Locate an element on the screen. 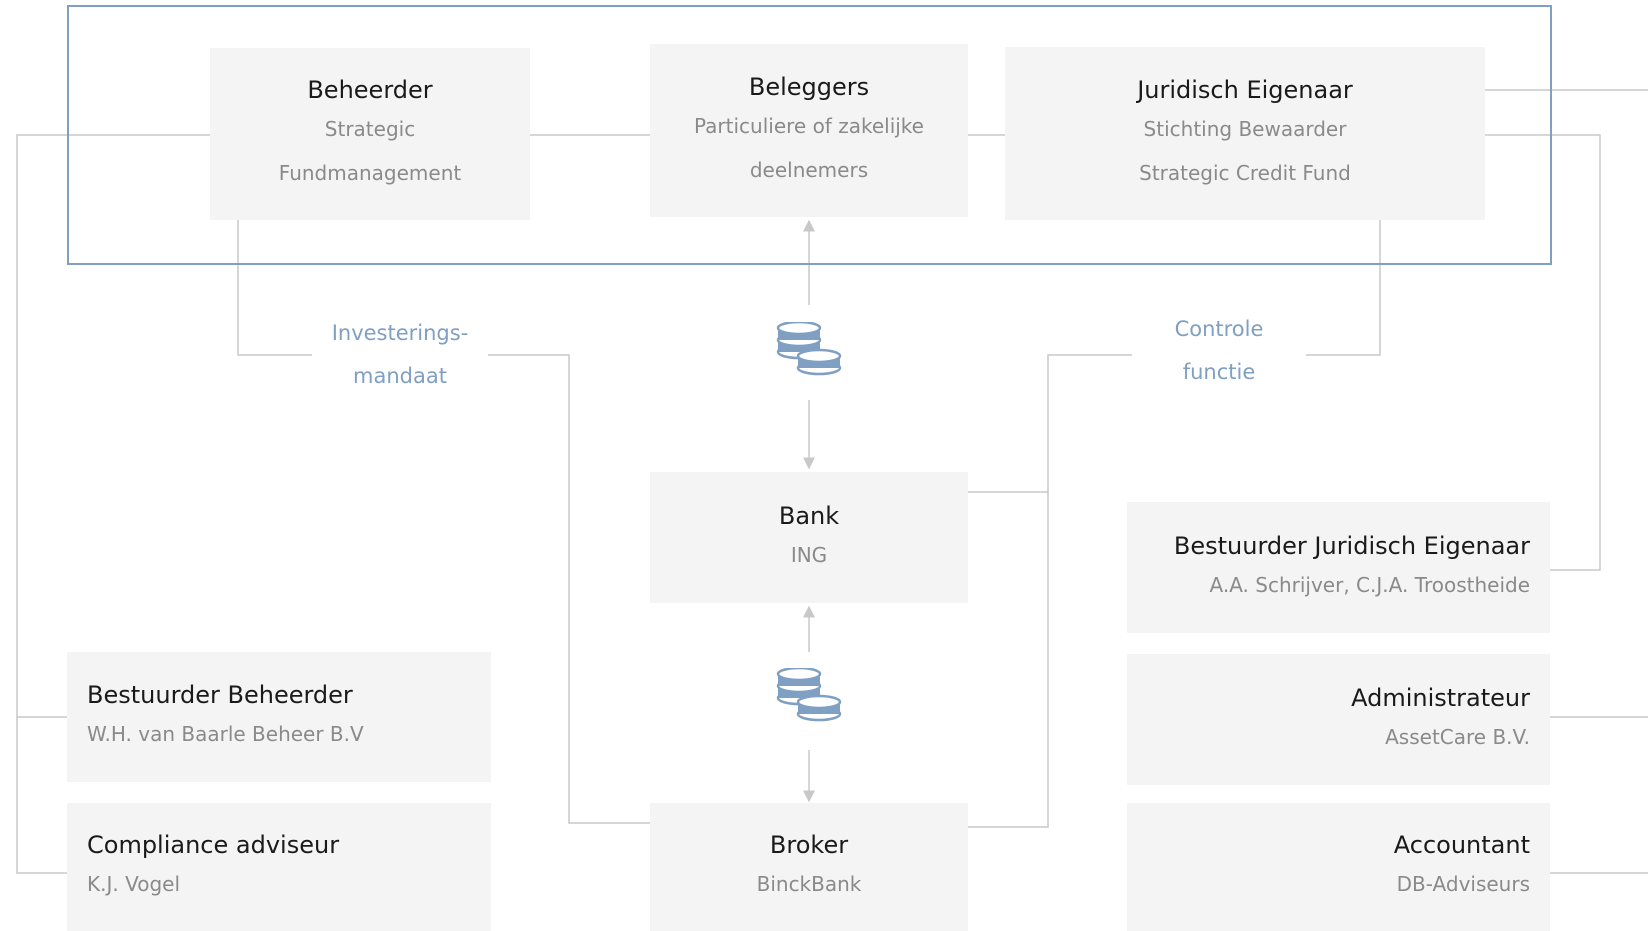 The image size is (1648, 931). node-compliance-adviseur: Compliance adviseur K.J. Vogel is located at coordinates (279, 867).